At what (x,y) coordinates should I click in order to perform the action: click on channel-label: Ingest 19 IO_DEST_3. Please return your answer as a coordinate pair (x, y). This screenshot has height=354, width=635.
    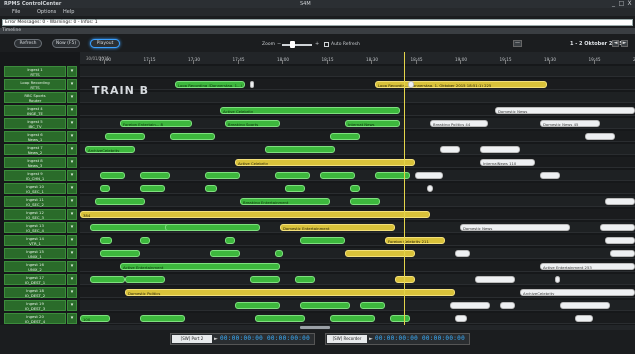
    Looking at the image, I should click on (35, 305).